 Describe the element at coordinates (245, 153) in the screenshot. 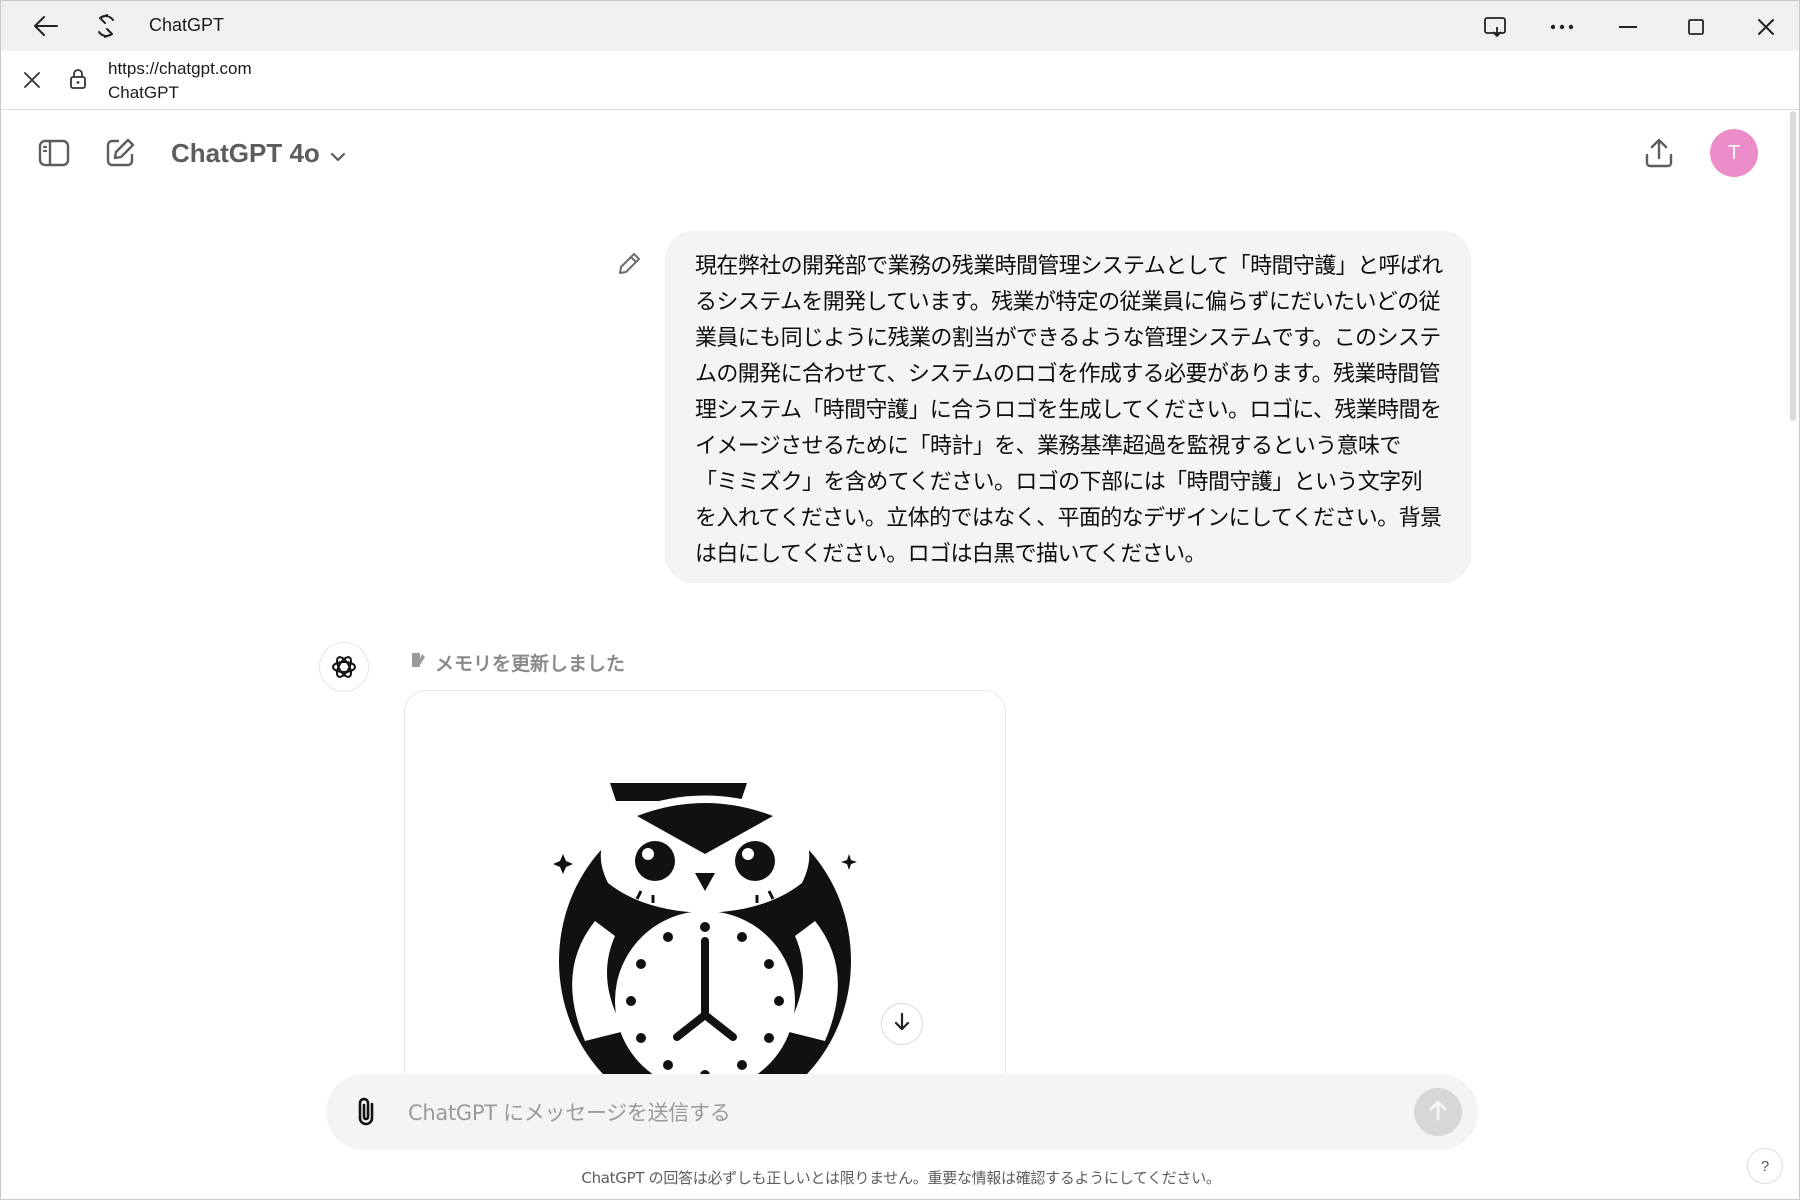

I see `model-name-label: ChatGPT 4o` at that location.